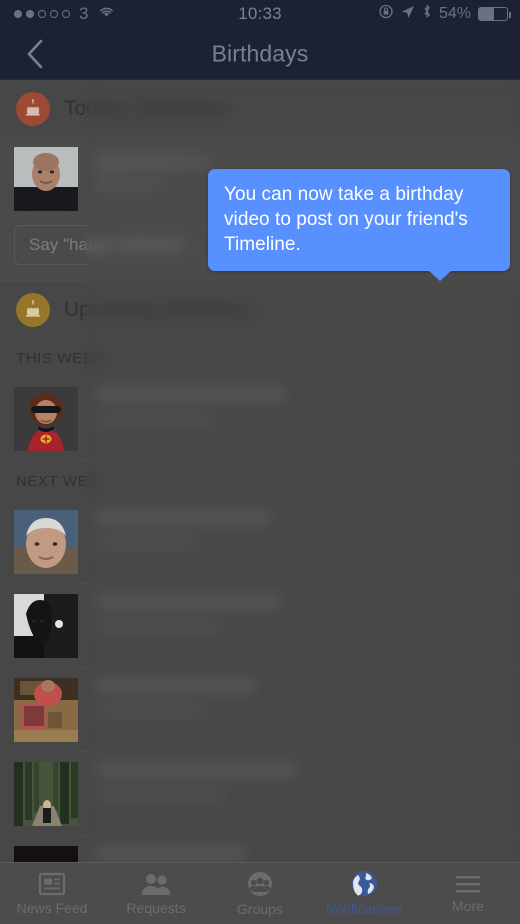 This screenshot has height=924, width=520. Describe the element at coordinates (260, 109) in the screenshot. I see `section-header-today: Today's Birthdays` at that location.